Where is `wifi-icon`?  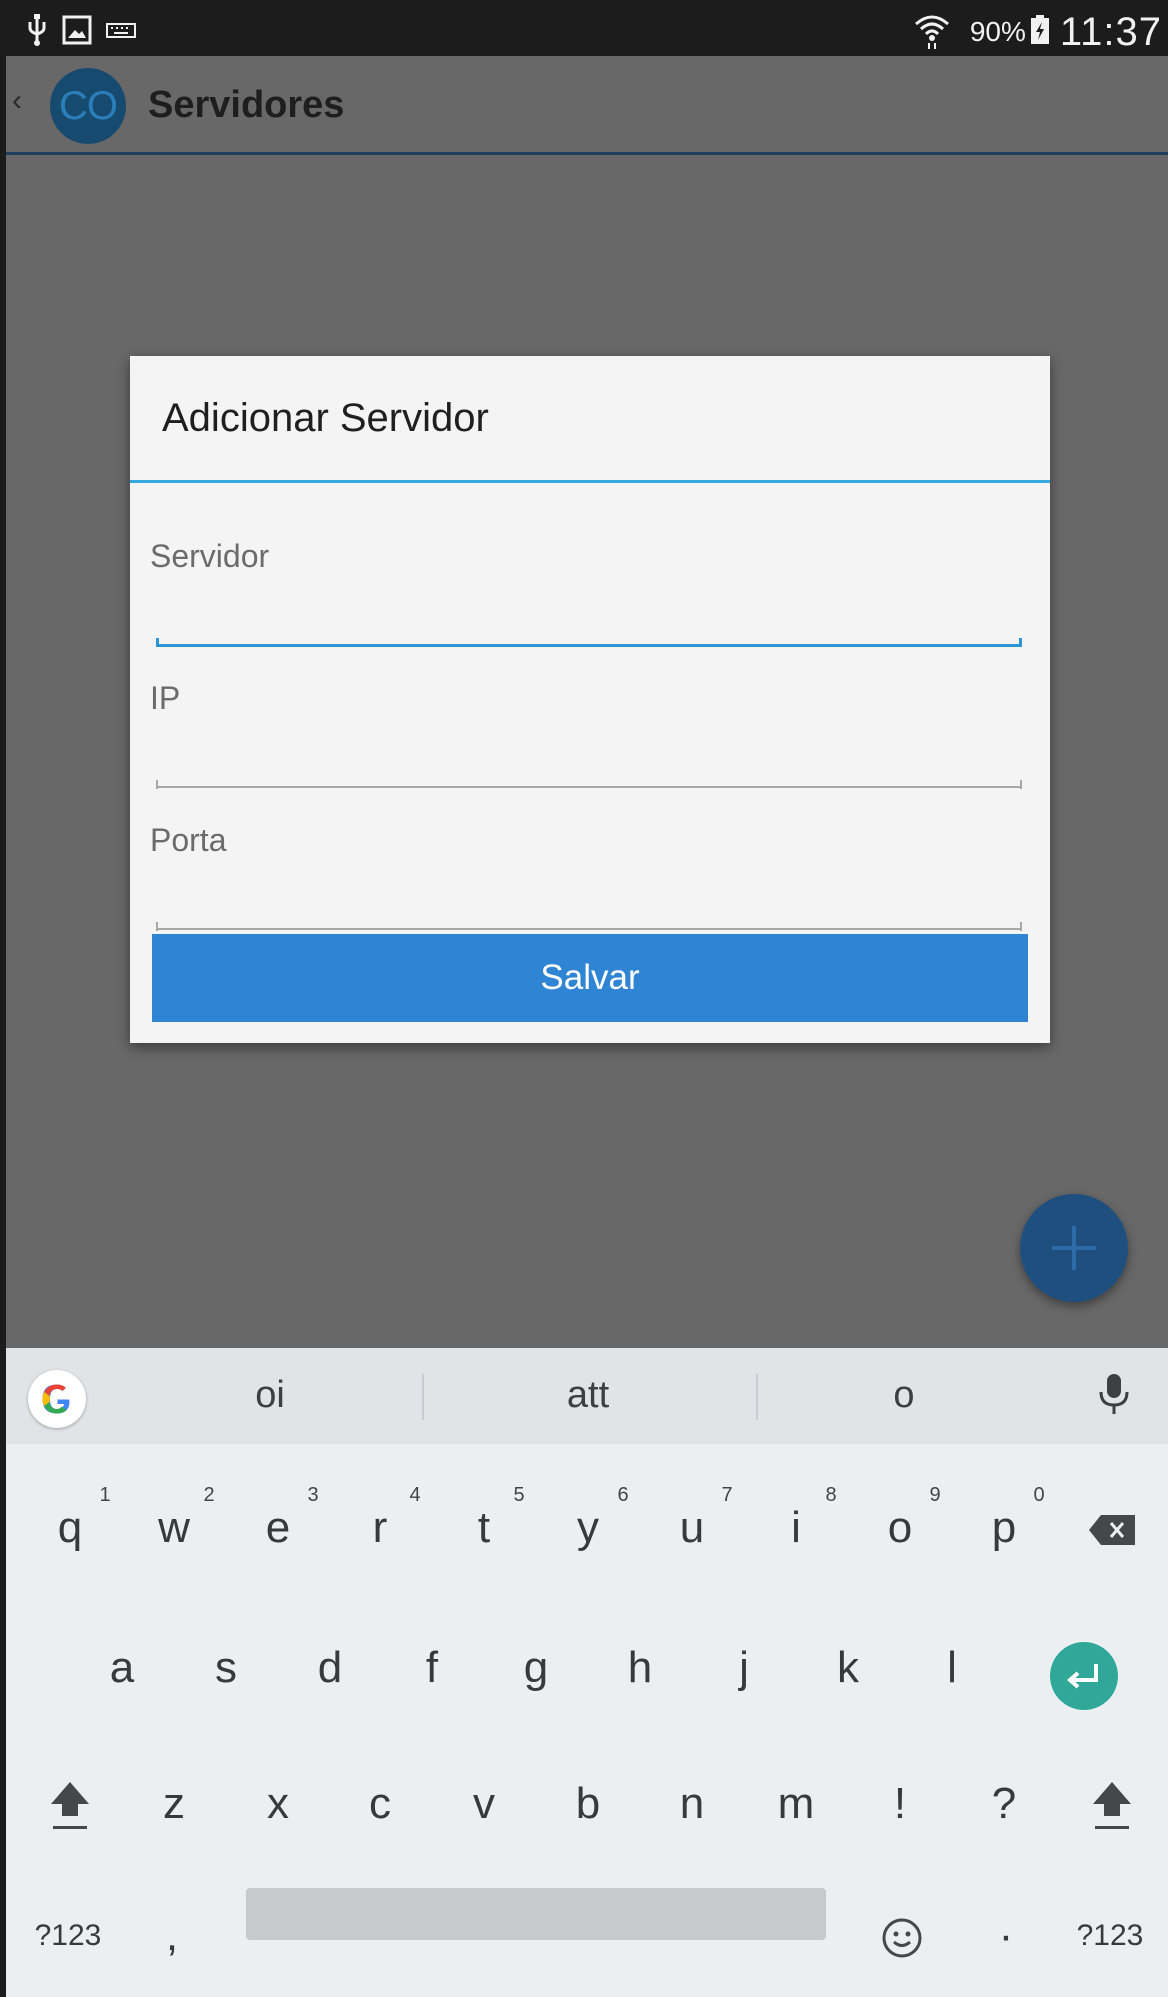 wifi-icon is located at coordinates (932, 32).